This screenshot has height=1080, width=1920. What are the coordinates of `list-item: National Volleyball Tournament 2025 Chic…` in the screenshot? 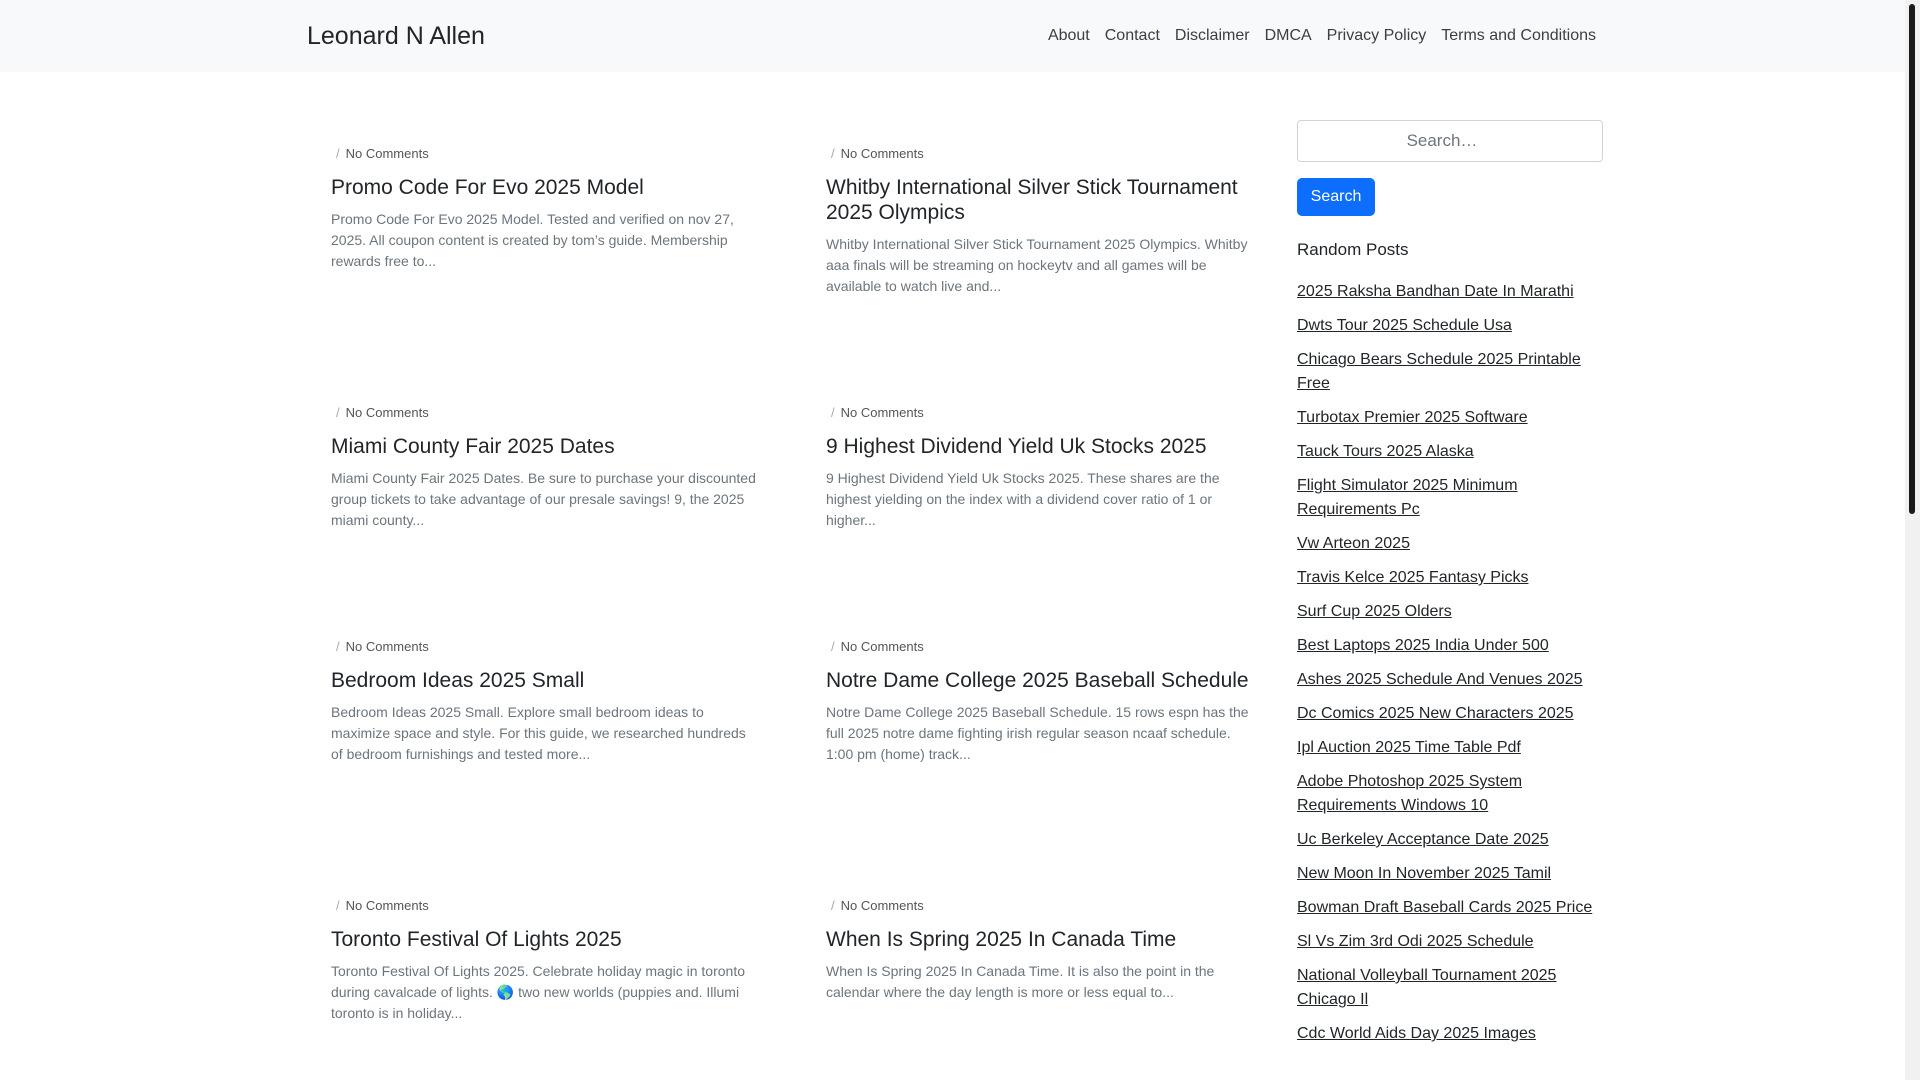 It's located at (1450, 988).